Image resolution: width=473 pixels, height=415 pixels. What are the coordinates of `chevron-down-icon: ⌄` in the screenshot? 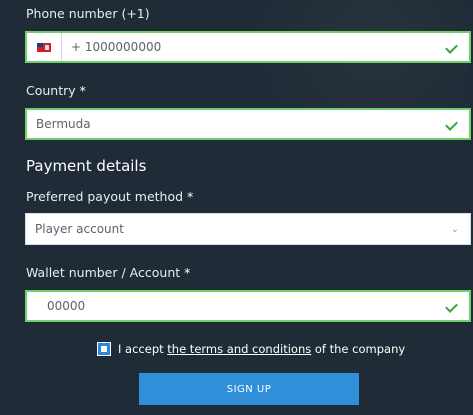 It's located at (455, 229).